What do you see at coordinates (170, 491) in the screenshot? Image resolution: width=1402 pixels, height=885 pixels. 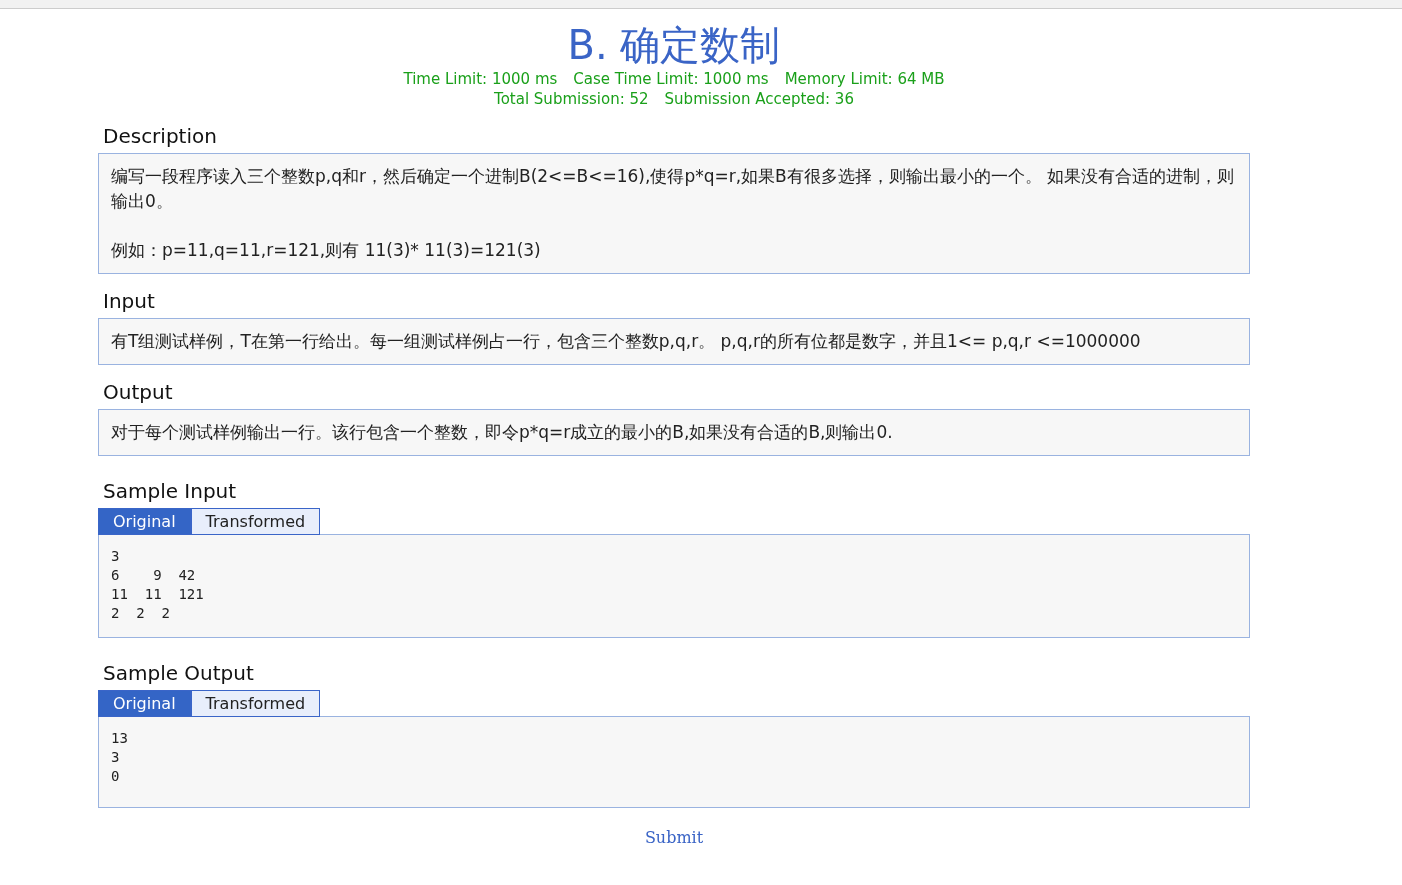 I see `section-heading: Sample Input` at bounding box center [170, 491].